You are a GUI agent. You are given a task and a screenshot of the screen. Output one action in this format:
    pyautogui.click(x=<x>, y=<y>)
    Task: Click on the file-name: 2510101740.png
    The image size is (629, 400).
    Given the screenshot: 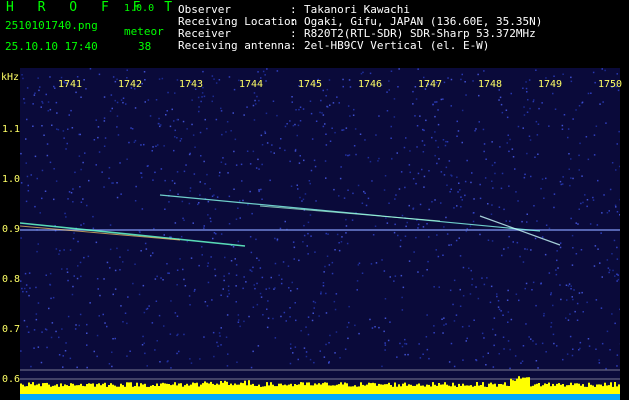 What is the action you would take?
    pyautogui.click(x=51, y=25)
    